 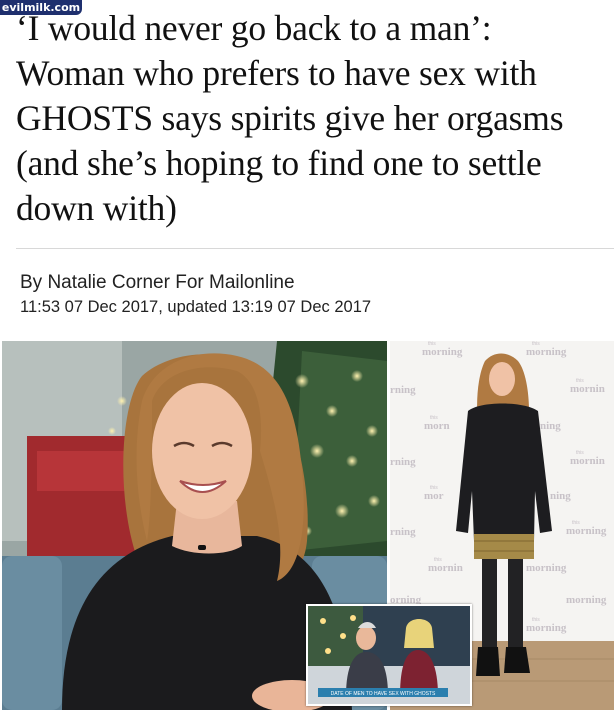 I want to click on divider, so click(x=315, y=248).